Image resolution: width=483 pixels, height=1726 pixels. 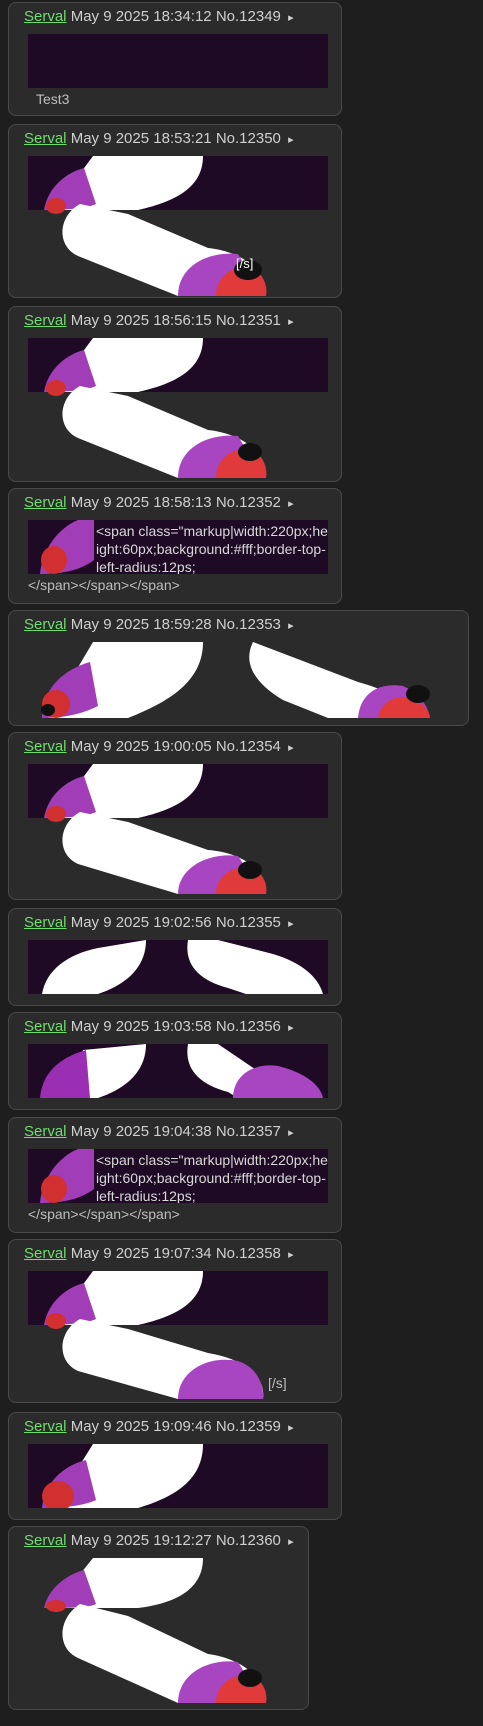 I want to click on post-header: Serval May 9 2025 19:07:34 No.12358 ▸, so click(x=159, y=1253).